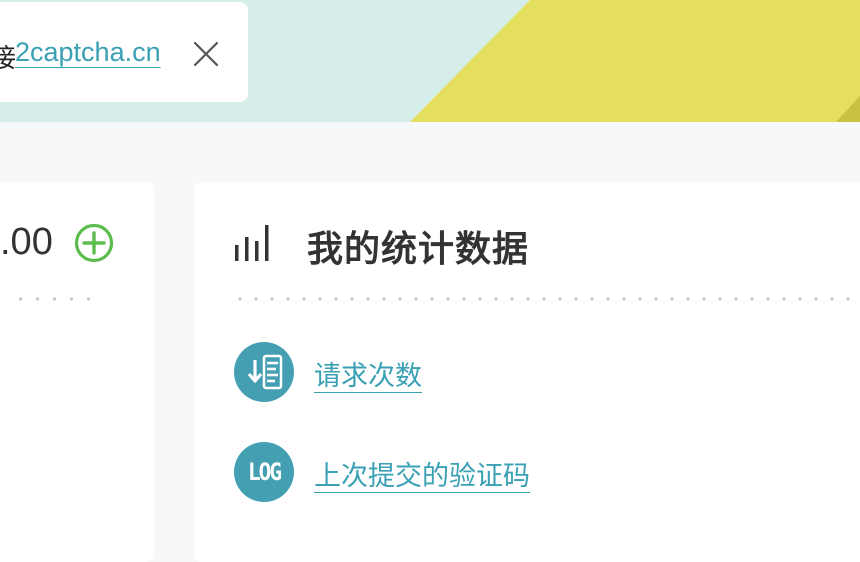 The height and width of the screenshot is (562, 860). I want to click on bar-chart-icon, so click(252, 243).